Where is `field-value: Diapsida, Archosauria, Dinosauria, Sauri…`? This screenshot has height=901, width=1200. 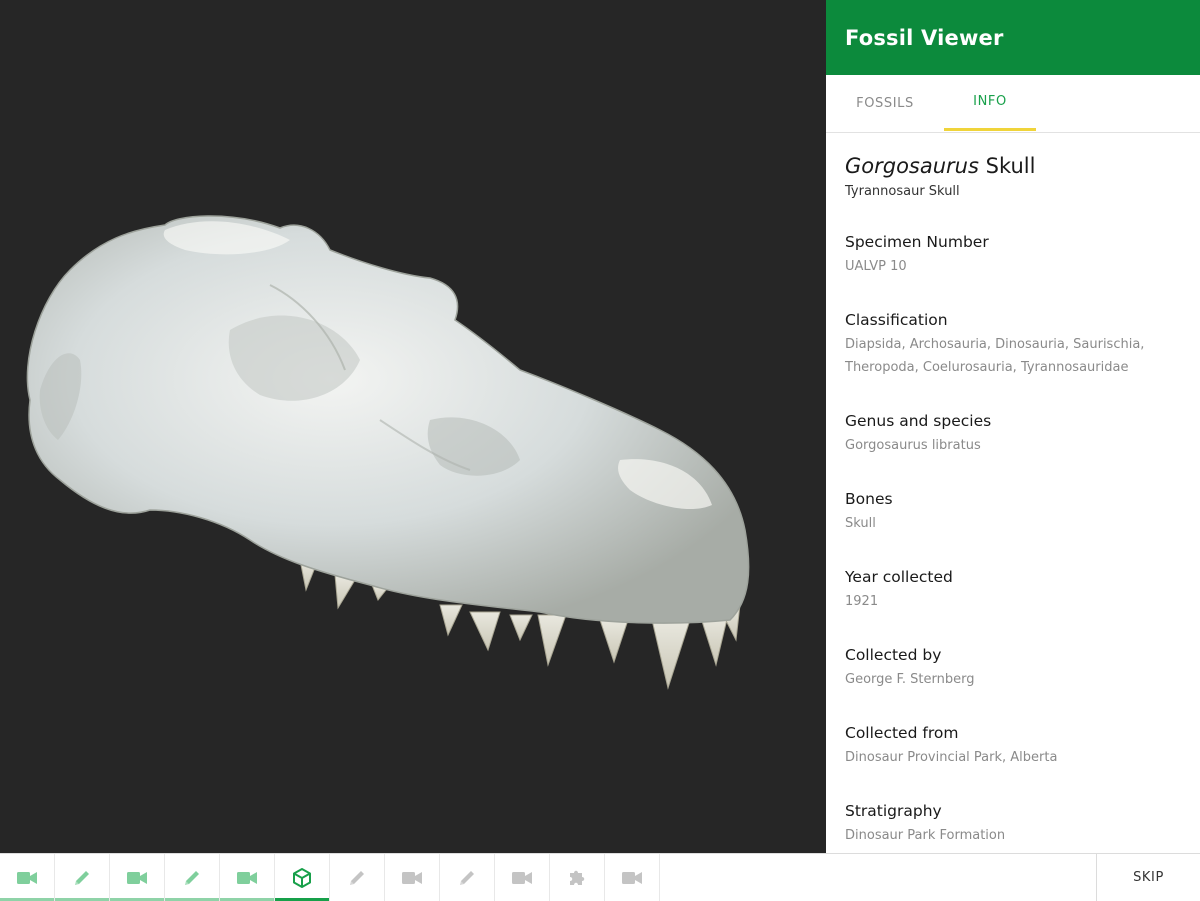 field-value: Diapsida, Archosauria, Dinosauria, Sauri… is located at coordinates (995, 356).